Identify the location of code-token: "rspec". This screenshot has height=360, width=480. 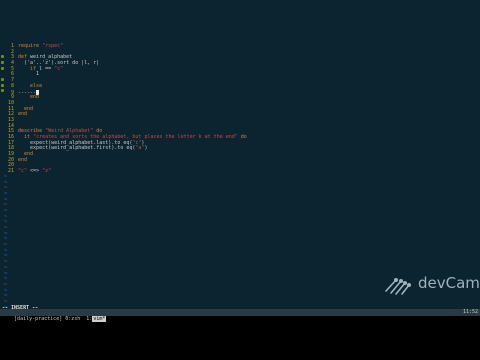
(53, 46).